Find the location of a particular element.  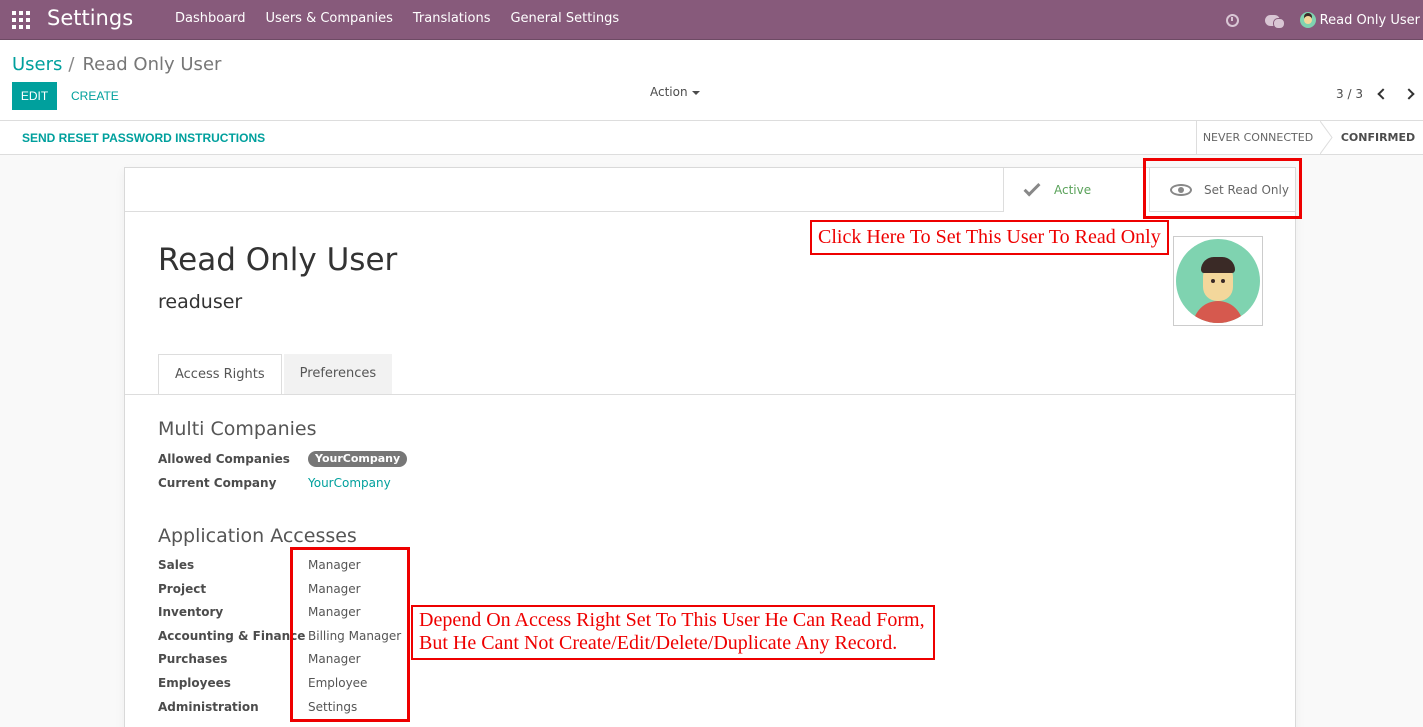

section-application-accesses: Application Accesses is located at coordinates (257, 536).